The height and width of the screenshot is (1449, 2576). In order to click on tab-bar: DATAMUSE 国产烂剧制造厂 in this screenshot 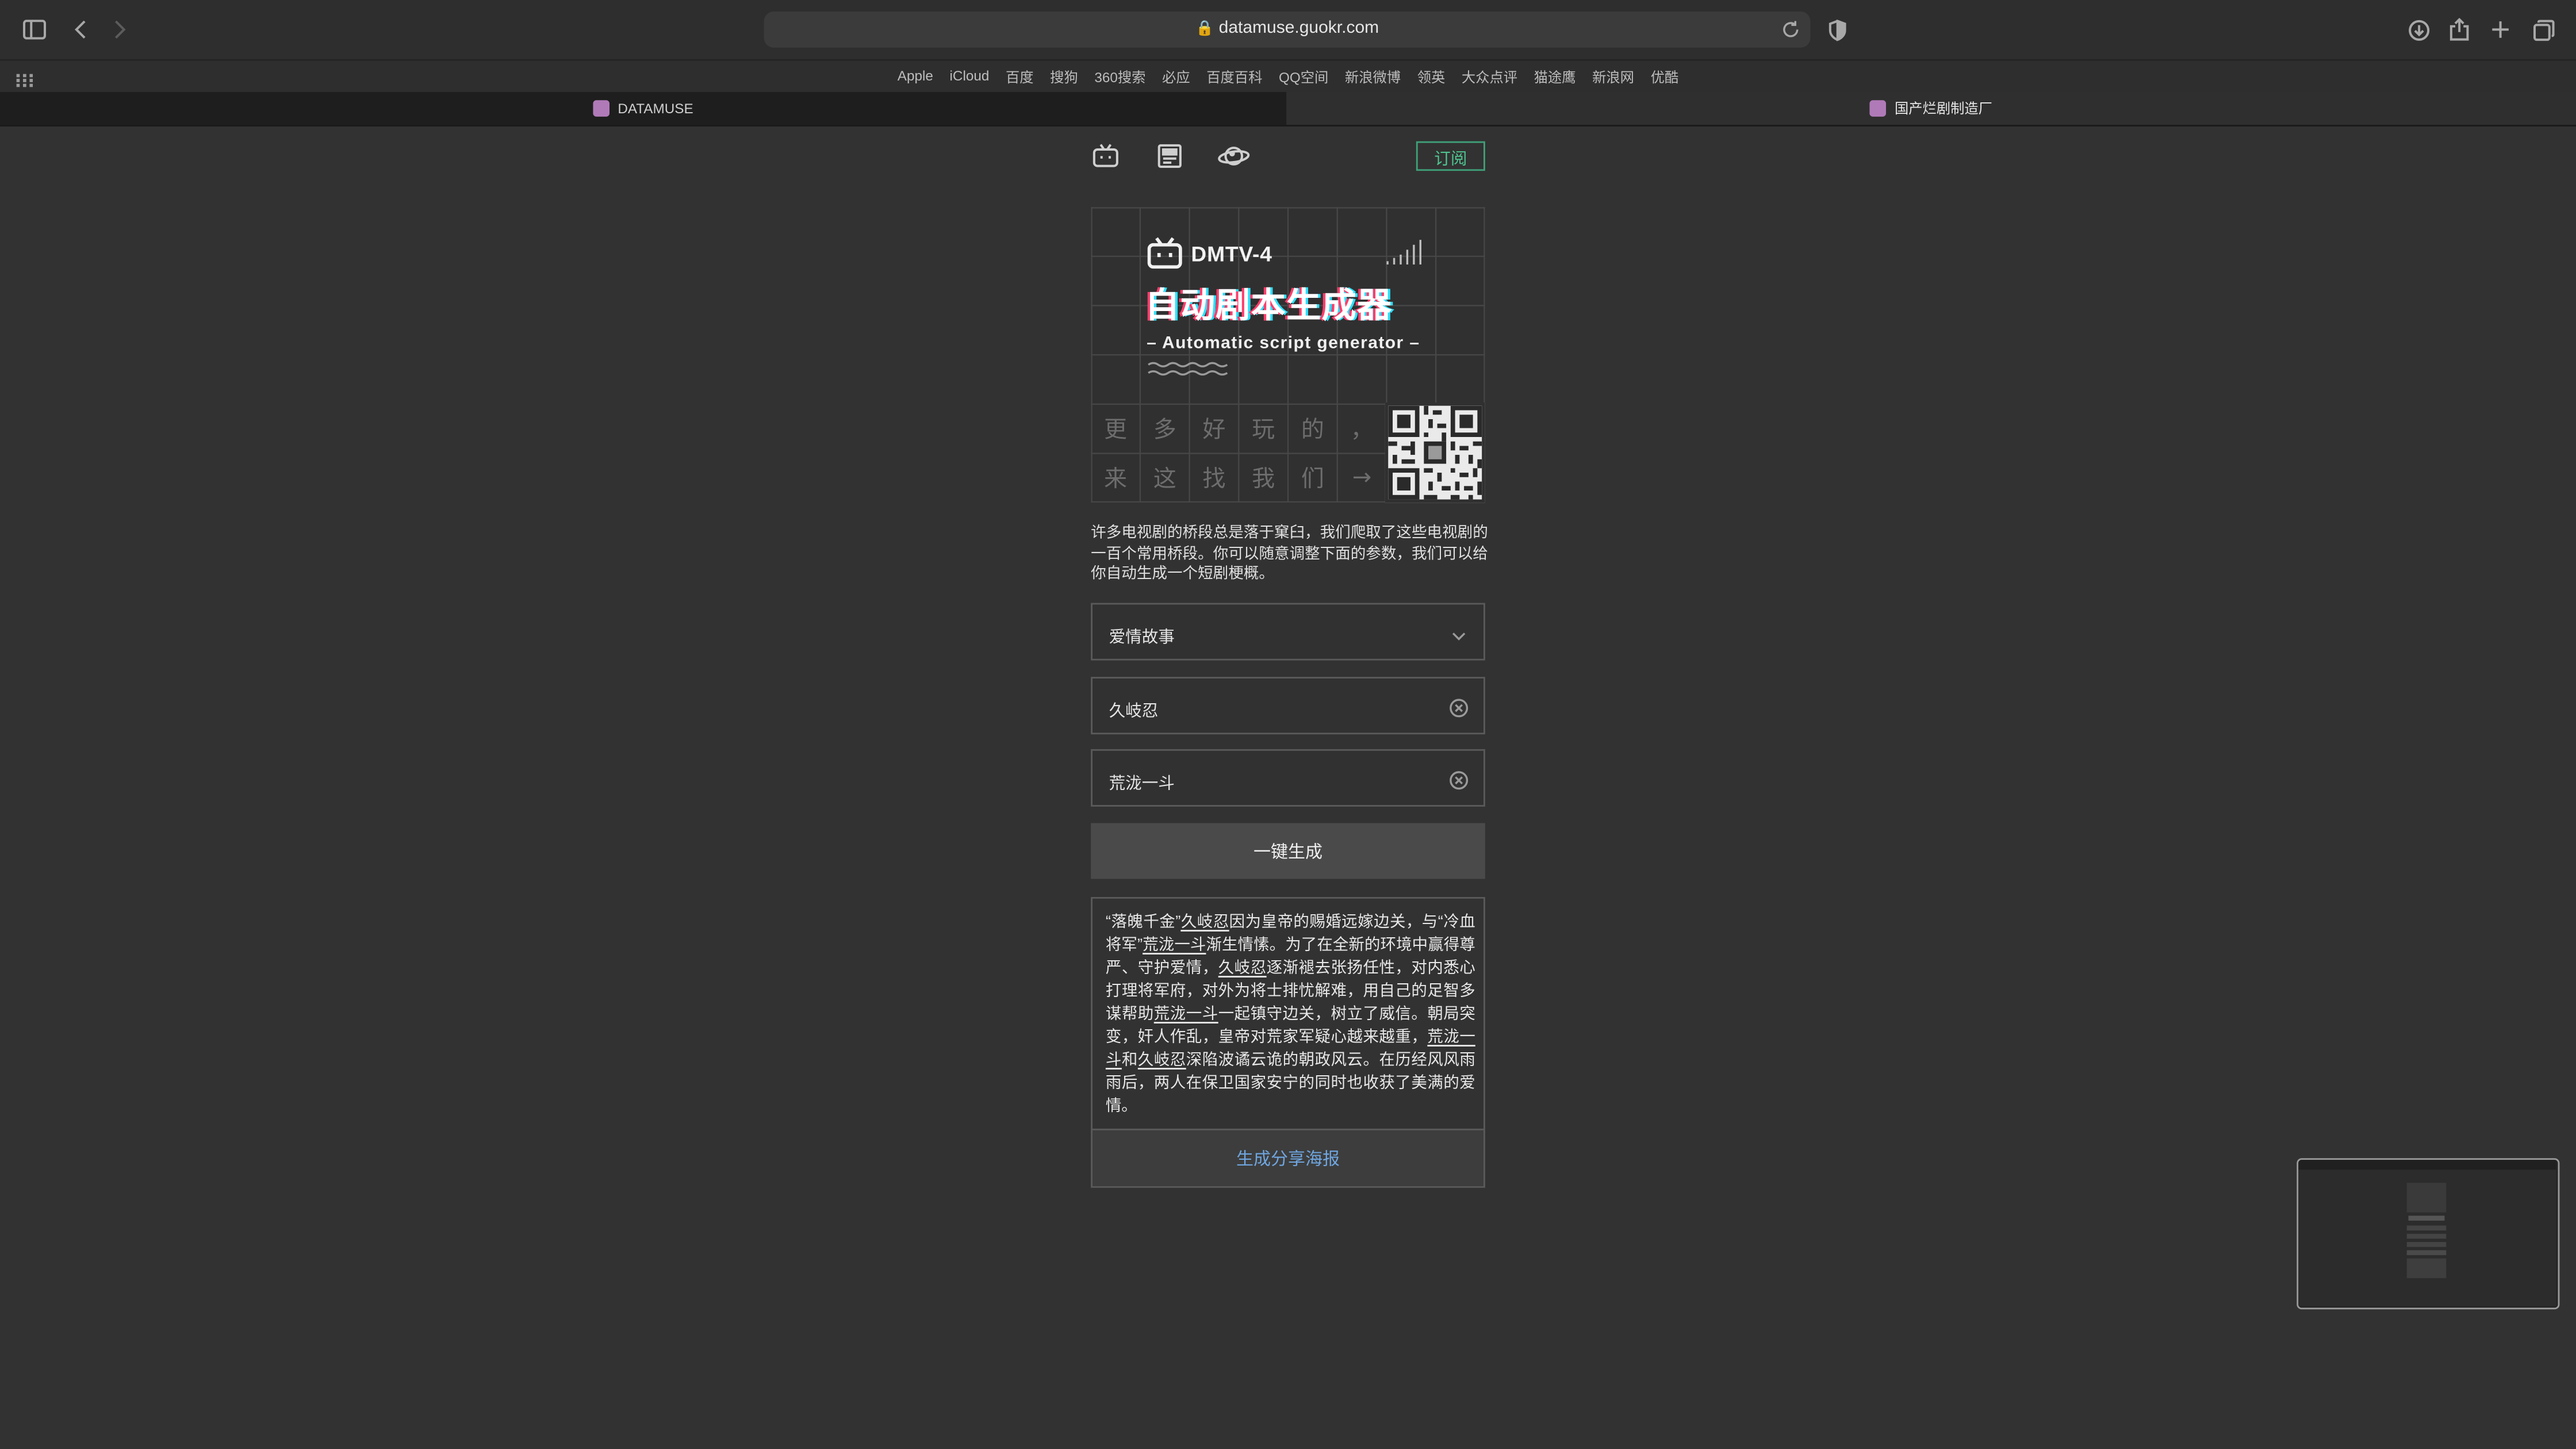, I will do `click(1288, 109)`.